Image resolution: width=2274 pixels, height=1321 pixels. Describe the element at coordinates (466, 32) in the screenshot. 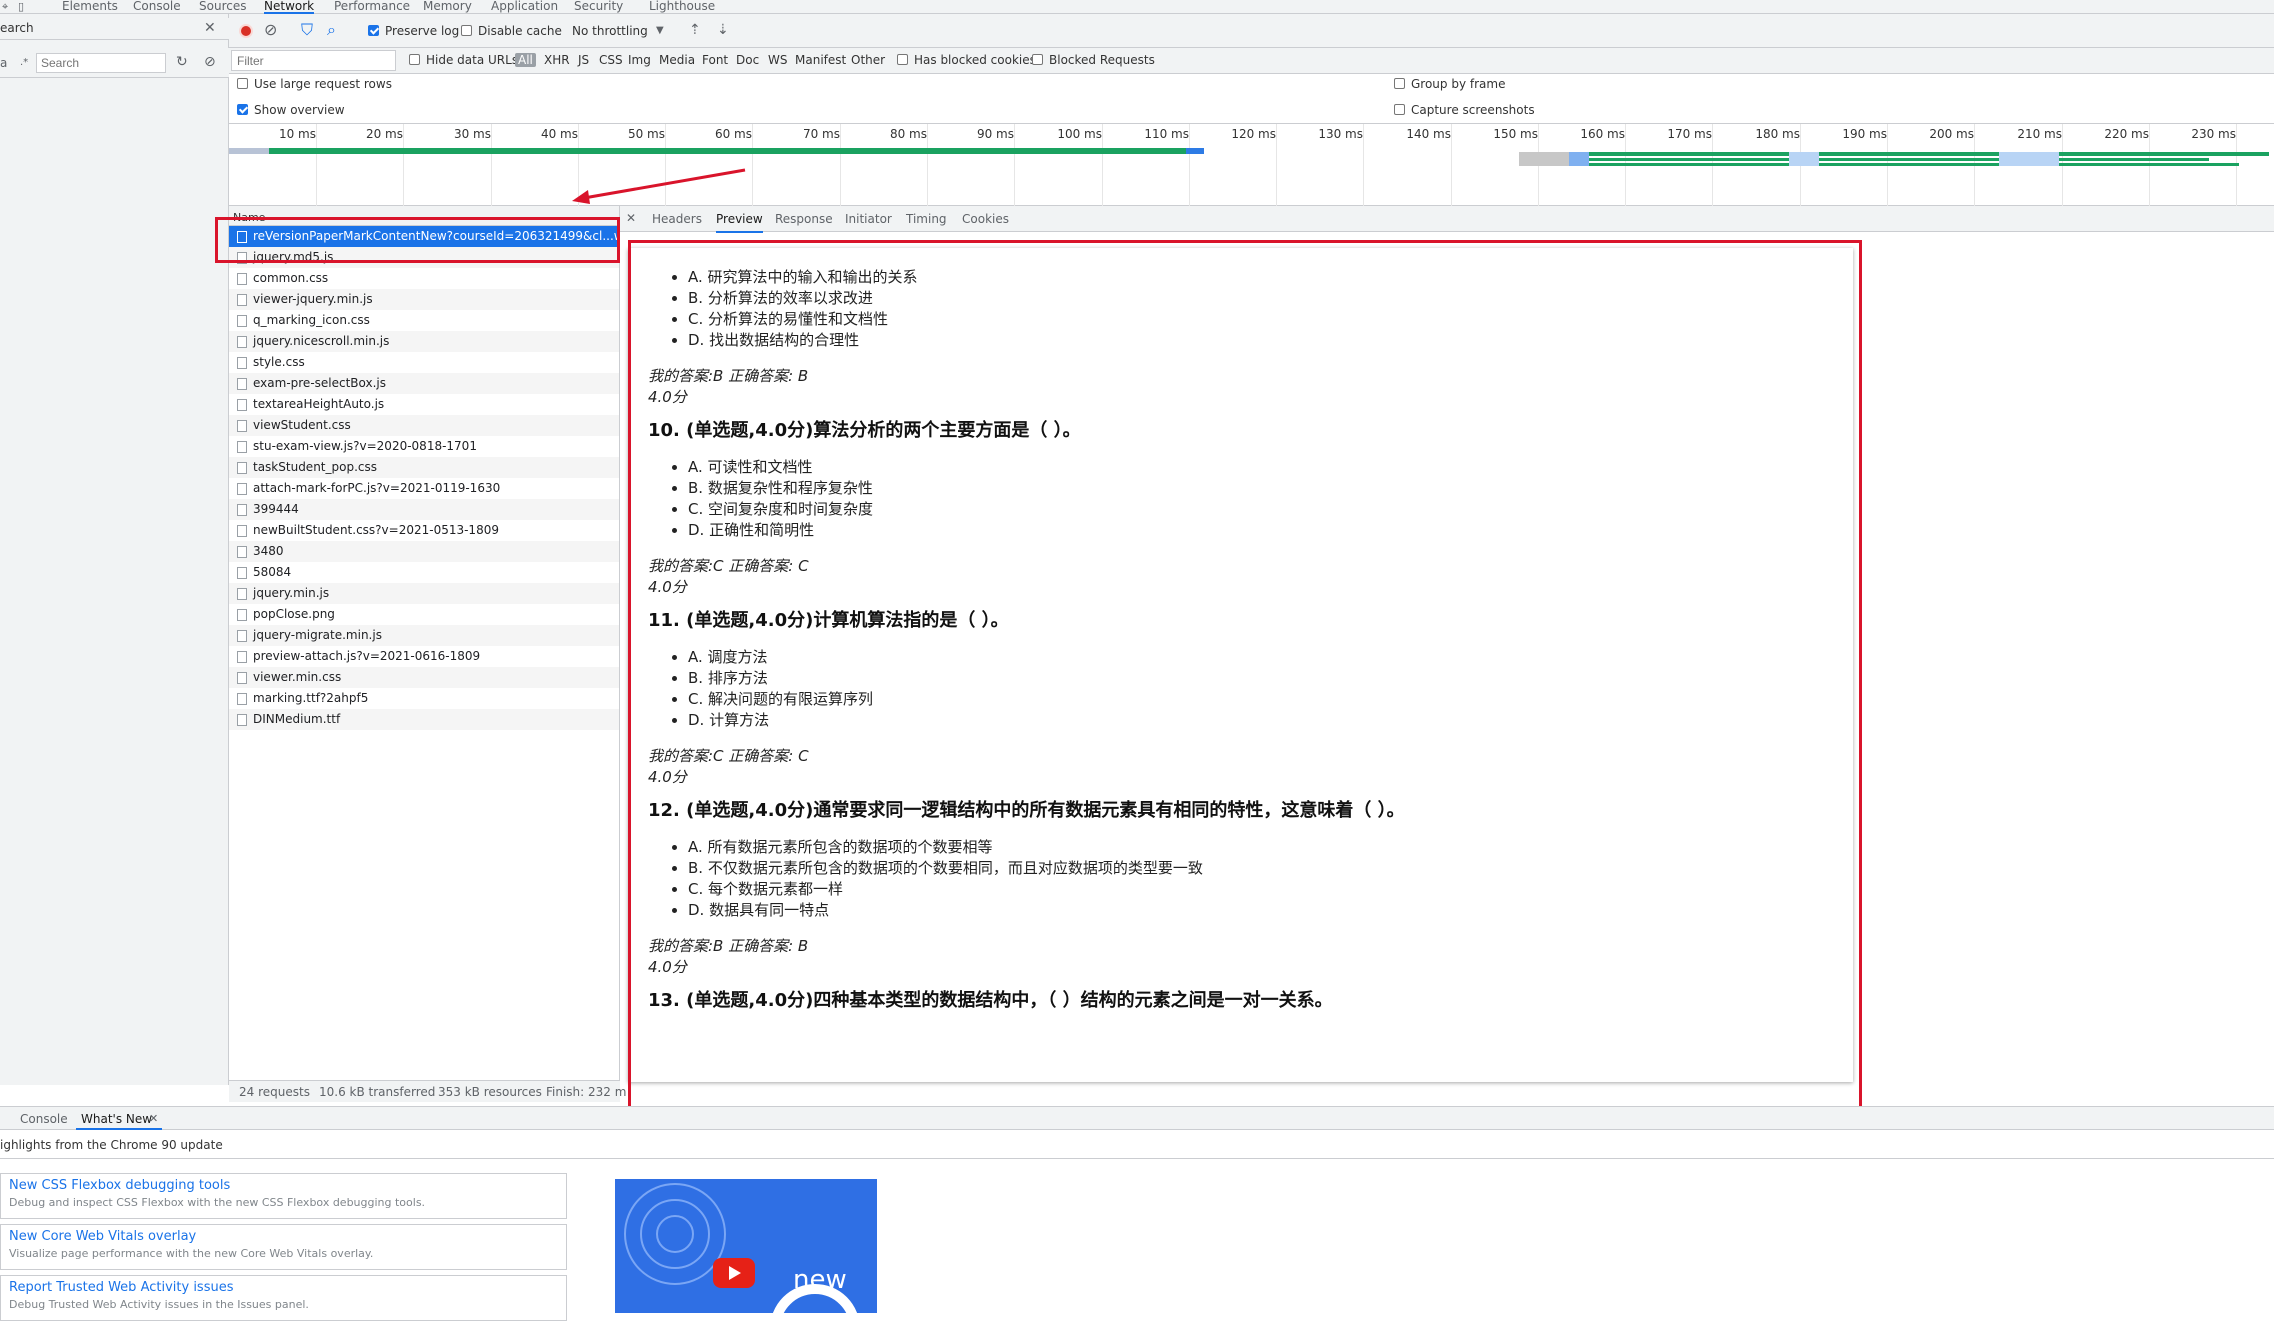

I see `disable-cache-checkbox` at that location.